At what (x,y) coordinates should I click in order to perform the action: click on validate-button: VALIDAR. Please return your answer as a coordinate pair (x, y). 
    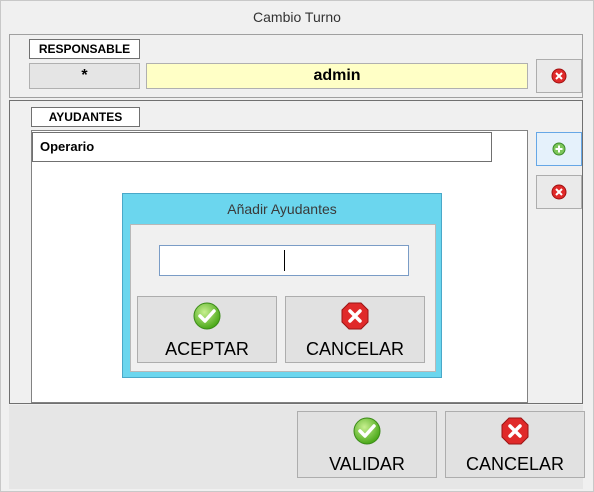
    Looking at the image, I should click on (367, 444).